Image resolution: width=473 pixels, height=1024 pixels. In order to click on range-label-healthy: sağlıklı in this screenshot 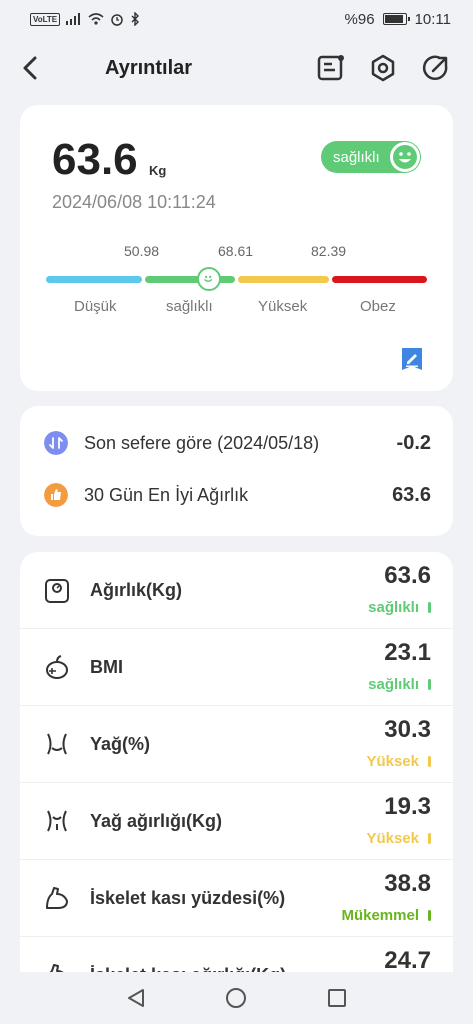, I will do `click(189, 306)`.